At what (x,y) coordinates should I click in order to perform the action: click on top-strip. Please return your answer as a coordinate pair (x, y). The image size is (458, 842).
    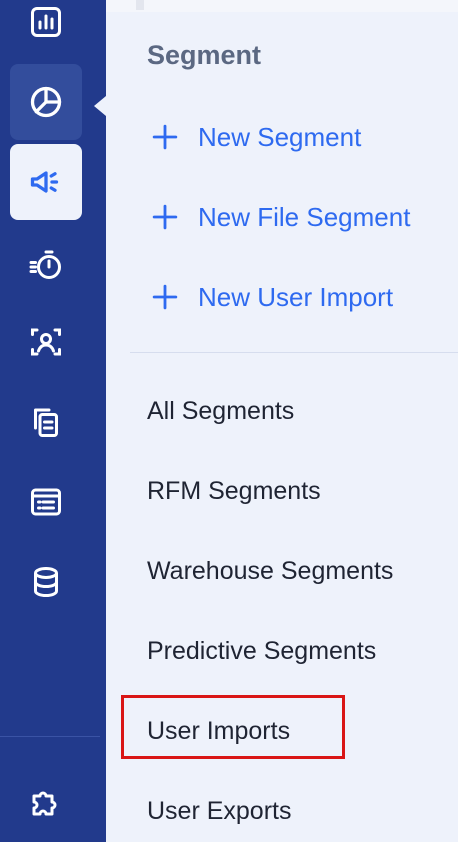
    Looking at the image, I should click on (282, 6).